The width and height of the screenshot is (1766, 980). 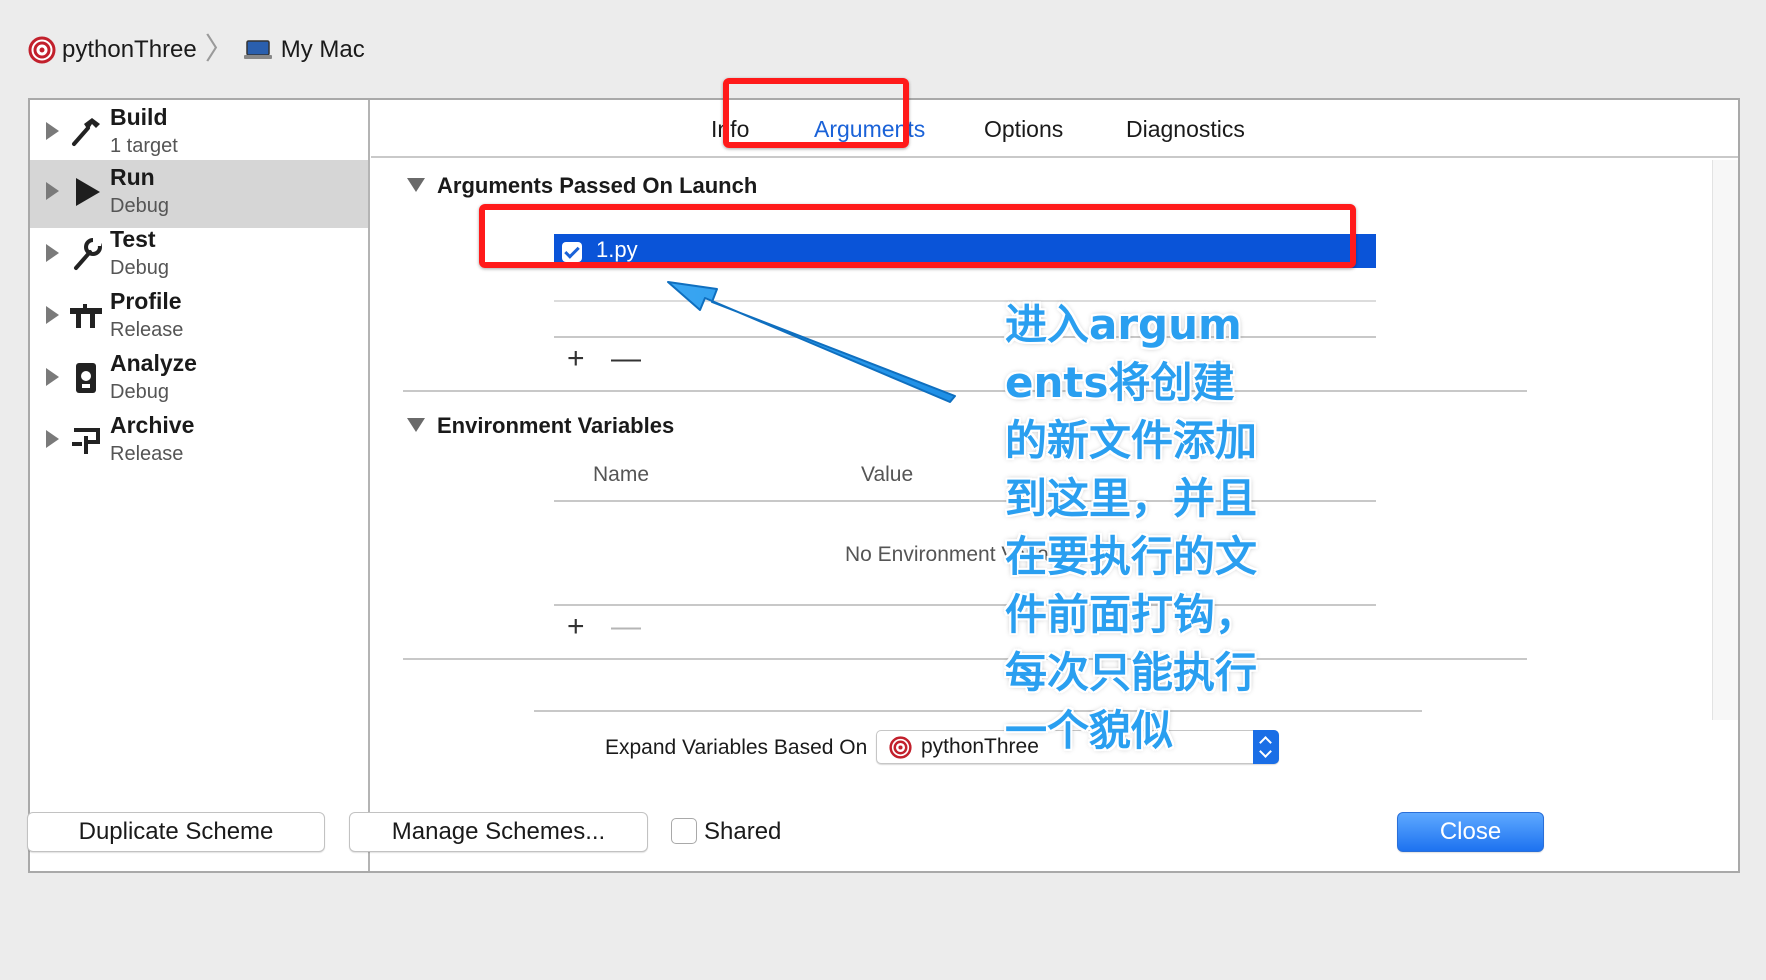 What do you see at coordinates (152, 425) in the screenshot?
I see `sidebar-item-title: Archive` at bounding box center [152, 425].